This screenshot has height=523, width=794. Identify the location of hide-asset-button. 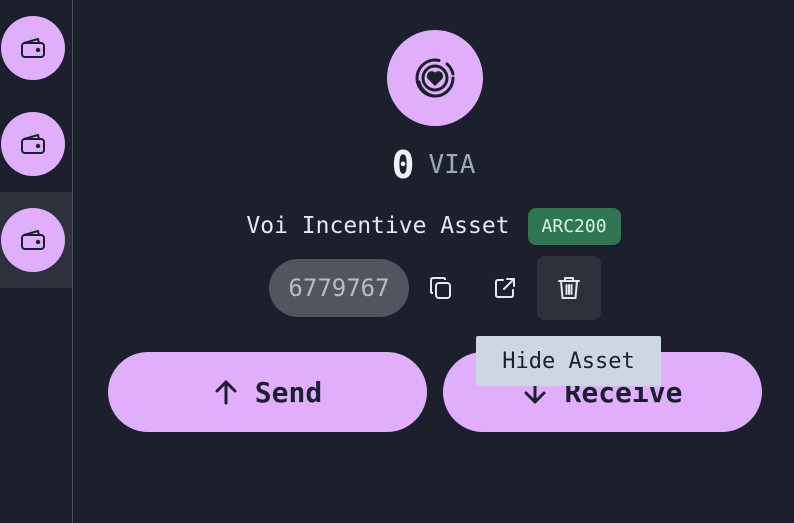
(569, 288).